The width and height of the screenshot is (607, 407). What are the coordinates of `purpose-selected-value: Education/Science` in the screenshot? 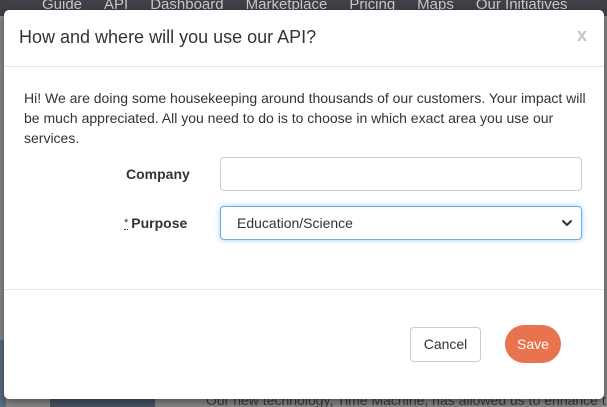 It's located at (295, 223).